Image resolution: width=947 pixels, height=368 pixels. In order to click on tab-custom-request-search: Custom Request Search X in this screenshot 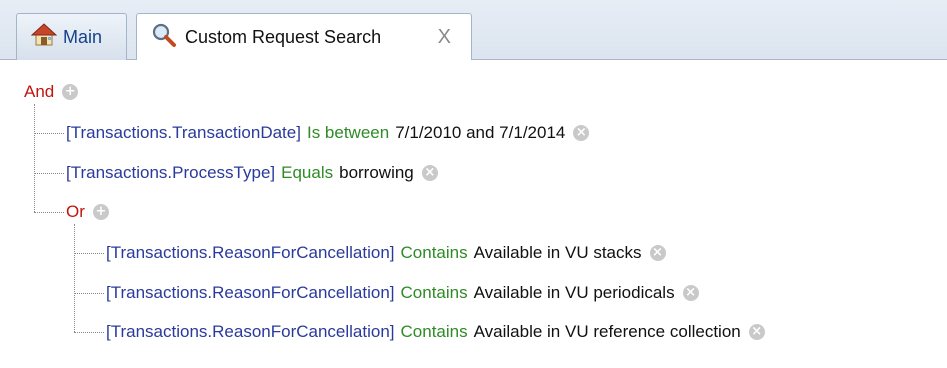, I will do `click(304, 37)`.